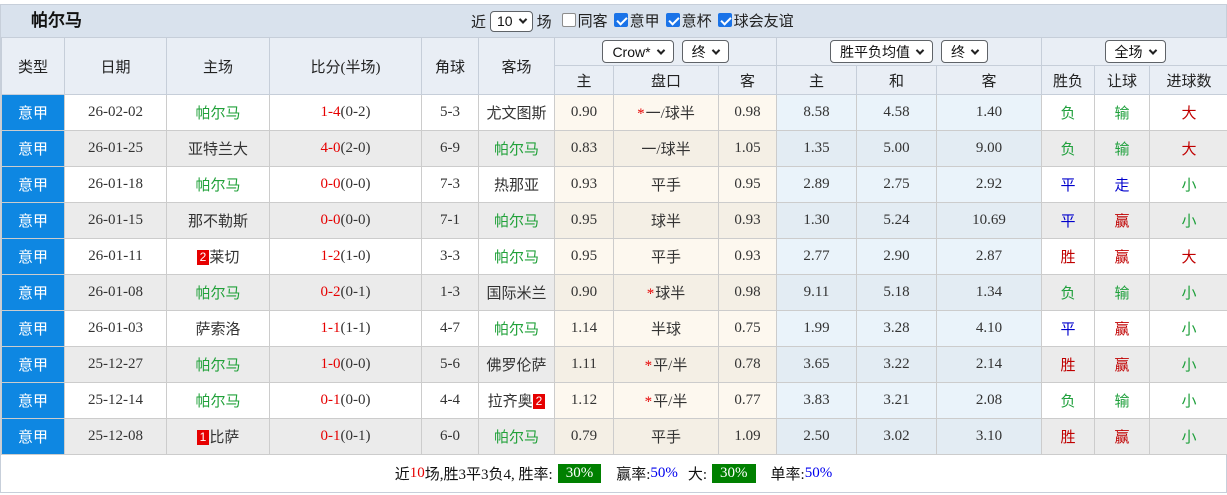 Image resolution: width=1227 pixels, height=495 pixels. I want to click on avg-odds-select: 胜平负均值, so click(881, 51).